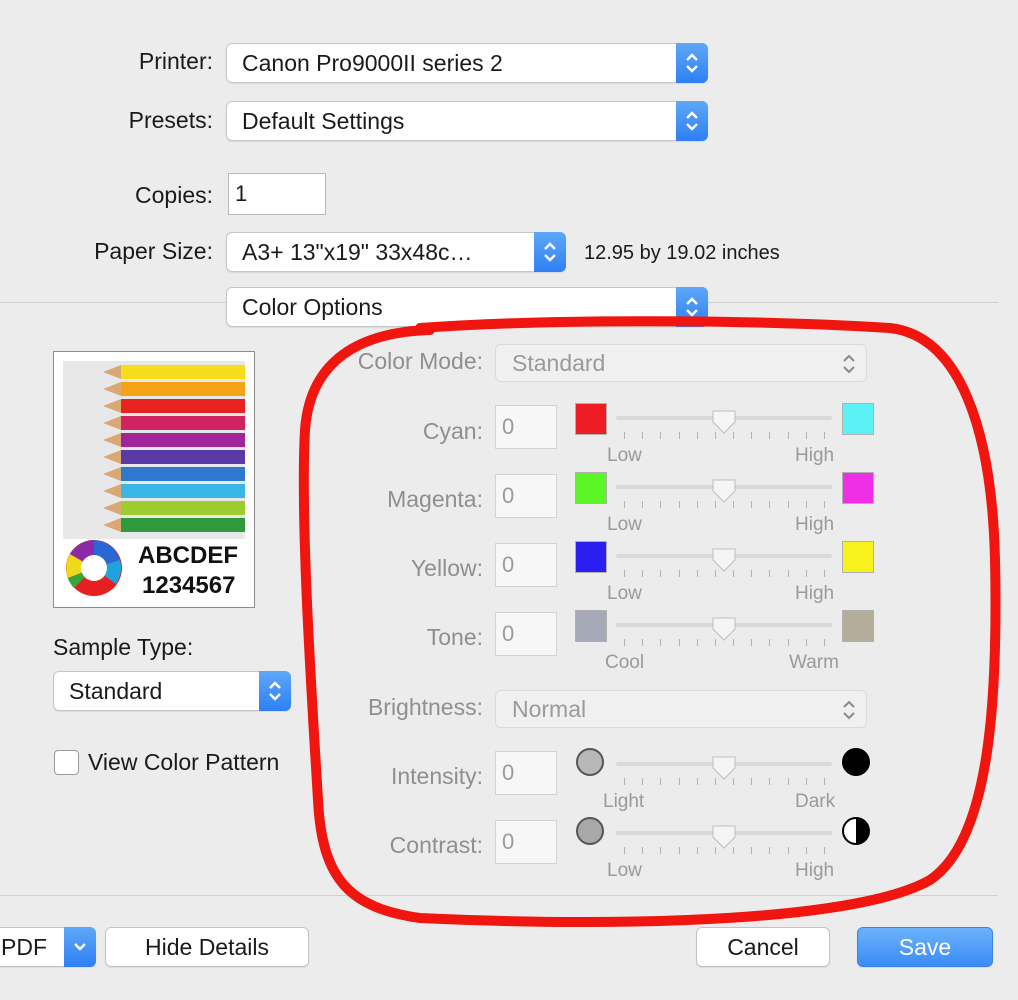 This screenshot has width=1018, height=1000. Describe the element at coordinates (526, 634) in the screenshot. I see `tone-field: 0` at that location.